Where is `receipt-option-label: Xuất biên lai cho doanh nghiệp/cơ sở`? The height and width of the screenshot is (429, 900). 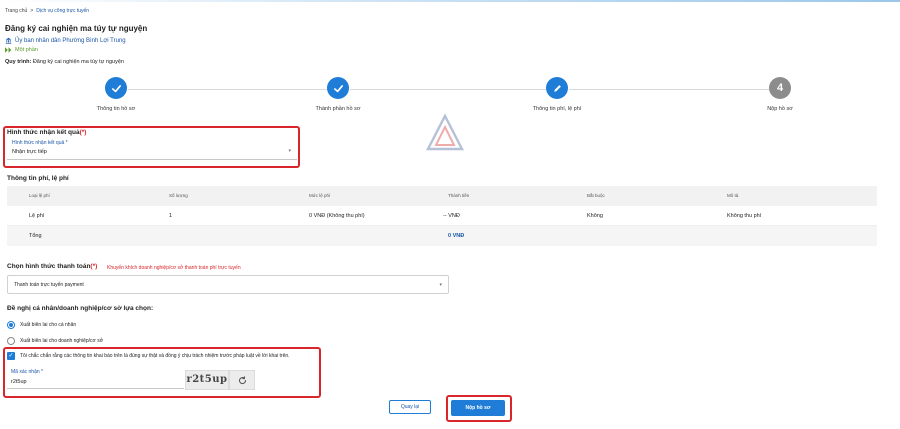
receipt-option-label: Xuất biên lai cho doanh nghiệp/cơ sở is located at coordinates (62, 341).